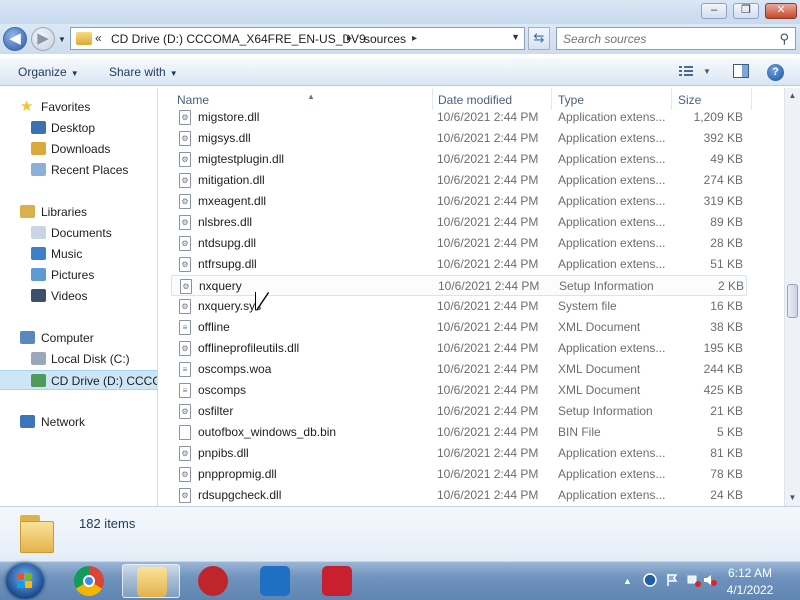  What do you see at coordinates (78, 338) in the screenshot?
I see `nav-item-computer: Computer` at bounding box center [78, 338].